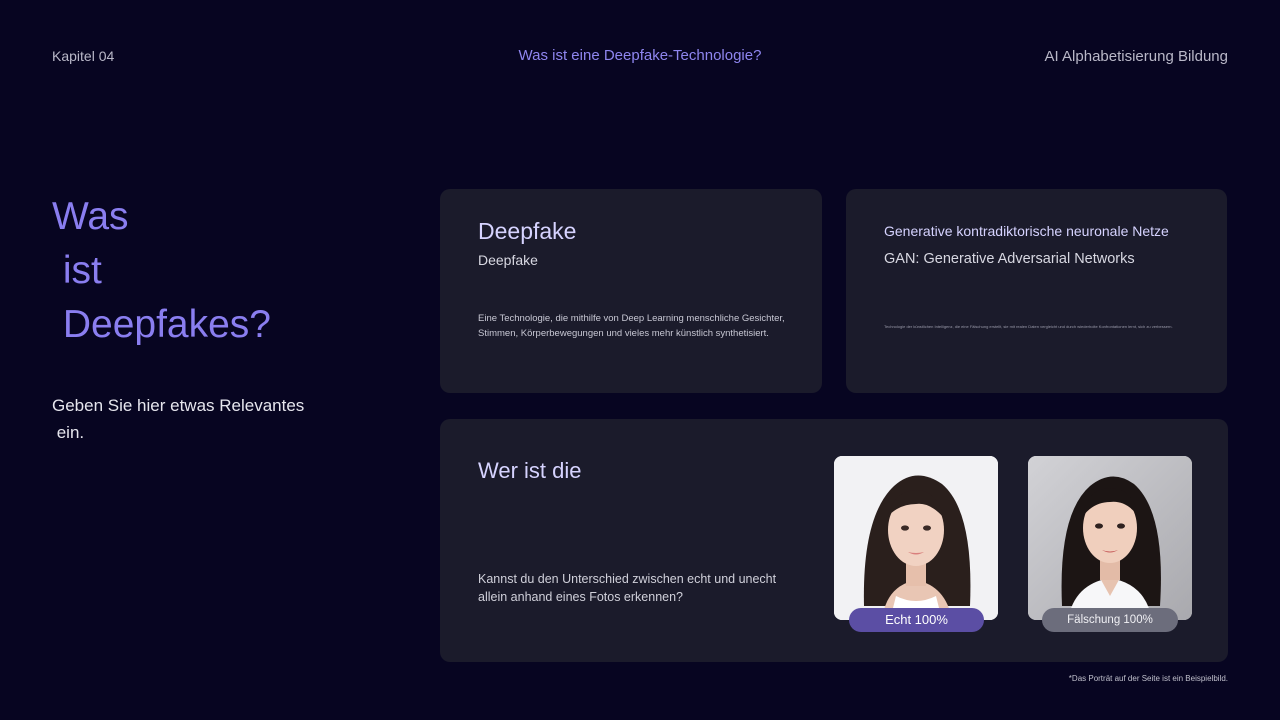  I want to click on hero-title-line-2: ist, so click(77, 270).